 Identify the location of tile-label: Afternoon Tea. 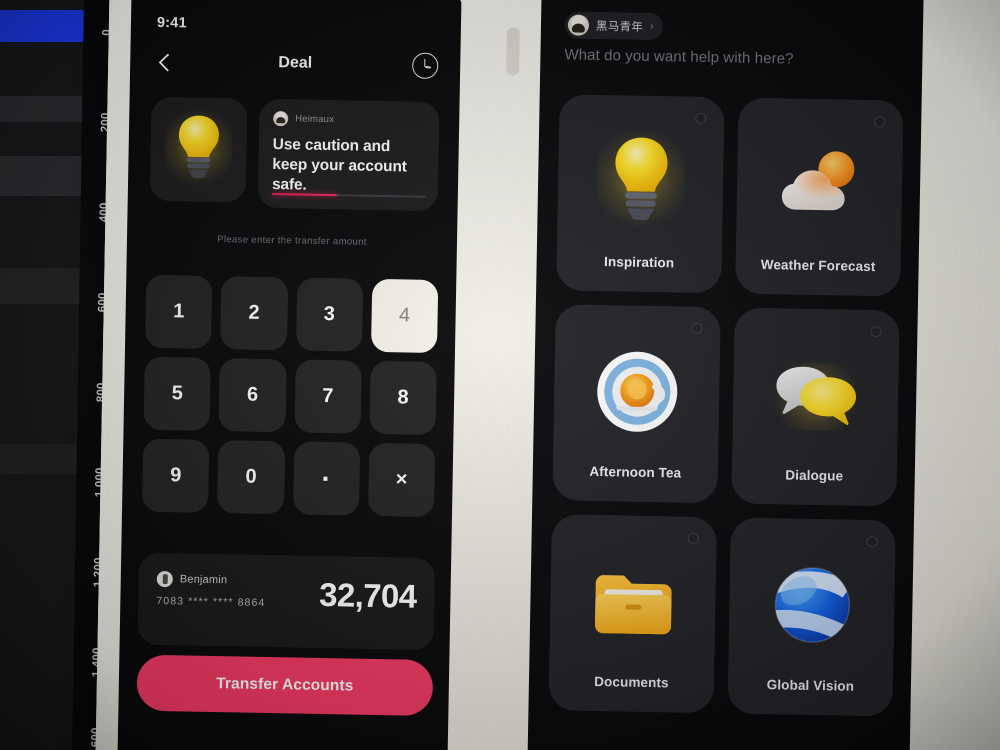
(635, 472).